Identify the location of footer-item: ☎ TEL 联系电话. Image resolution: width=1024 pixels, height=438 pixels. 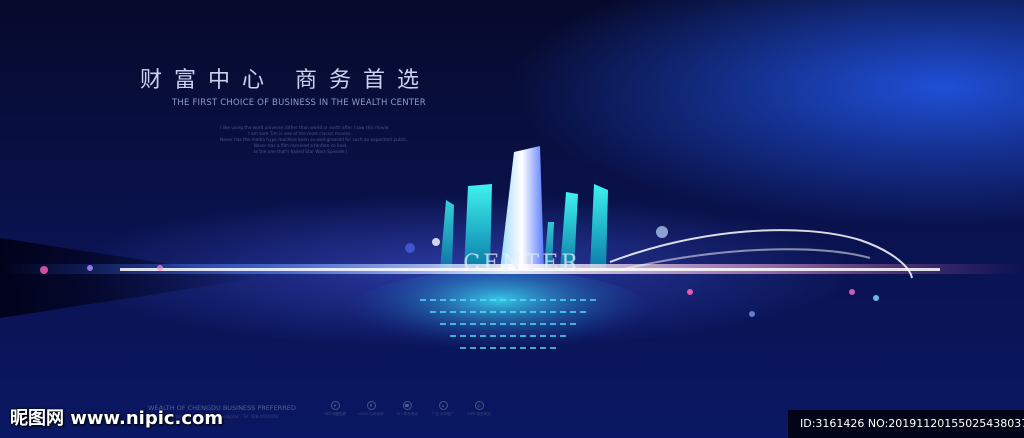
(407, 409).